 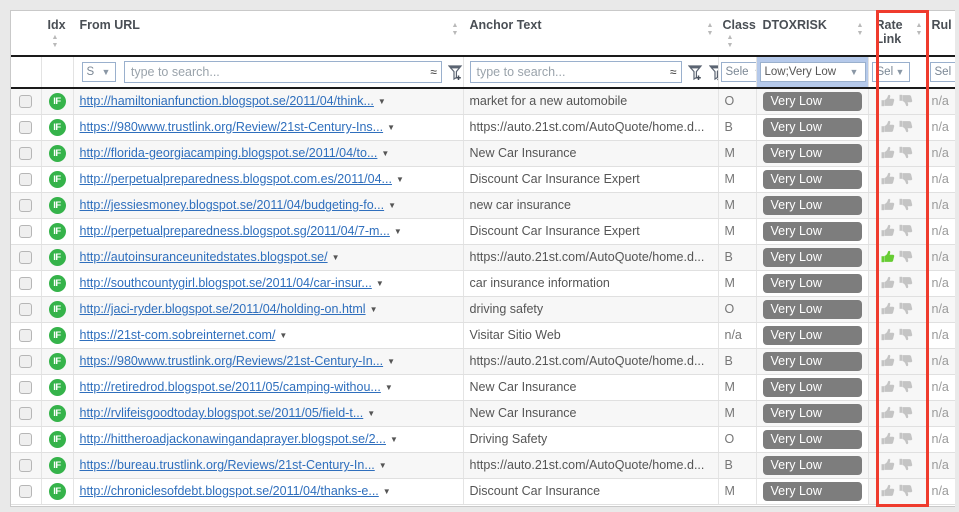 What do you see at coordinates (812, 72) in the screenshot?
I see `dtoxrisk-filter-select: Low;Very Low ▼` at bounding box center [812, 72].